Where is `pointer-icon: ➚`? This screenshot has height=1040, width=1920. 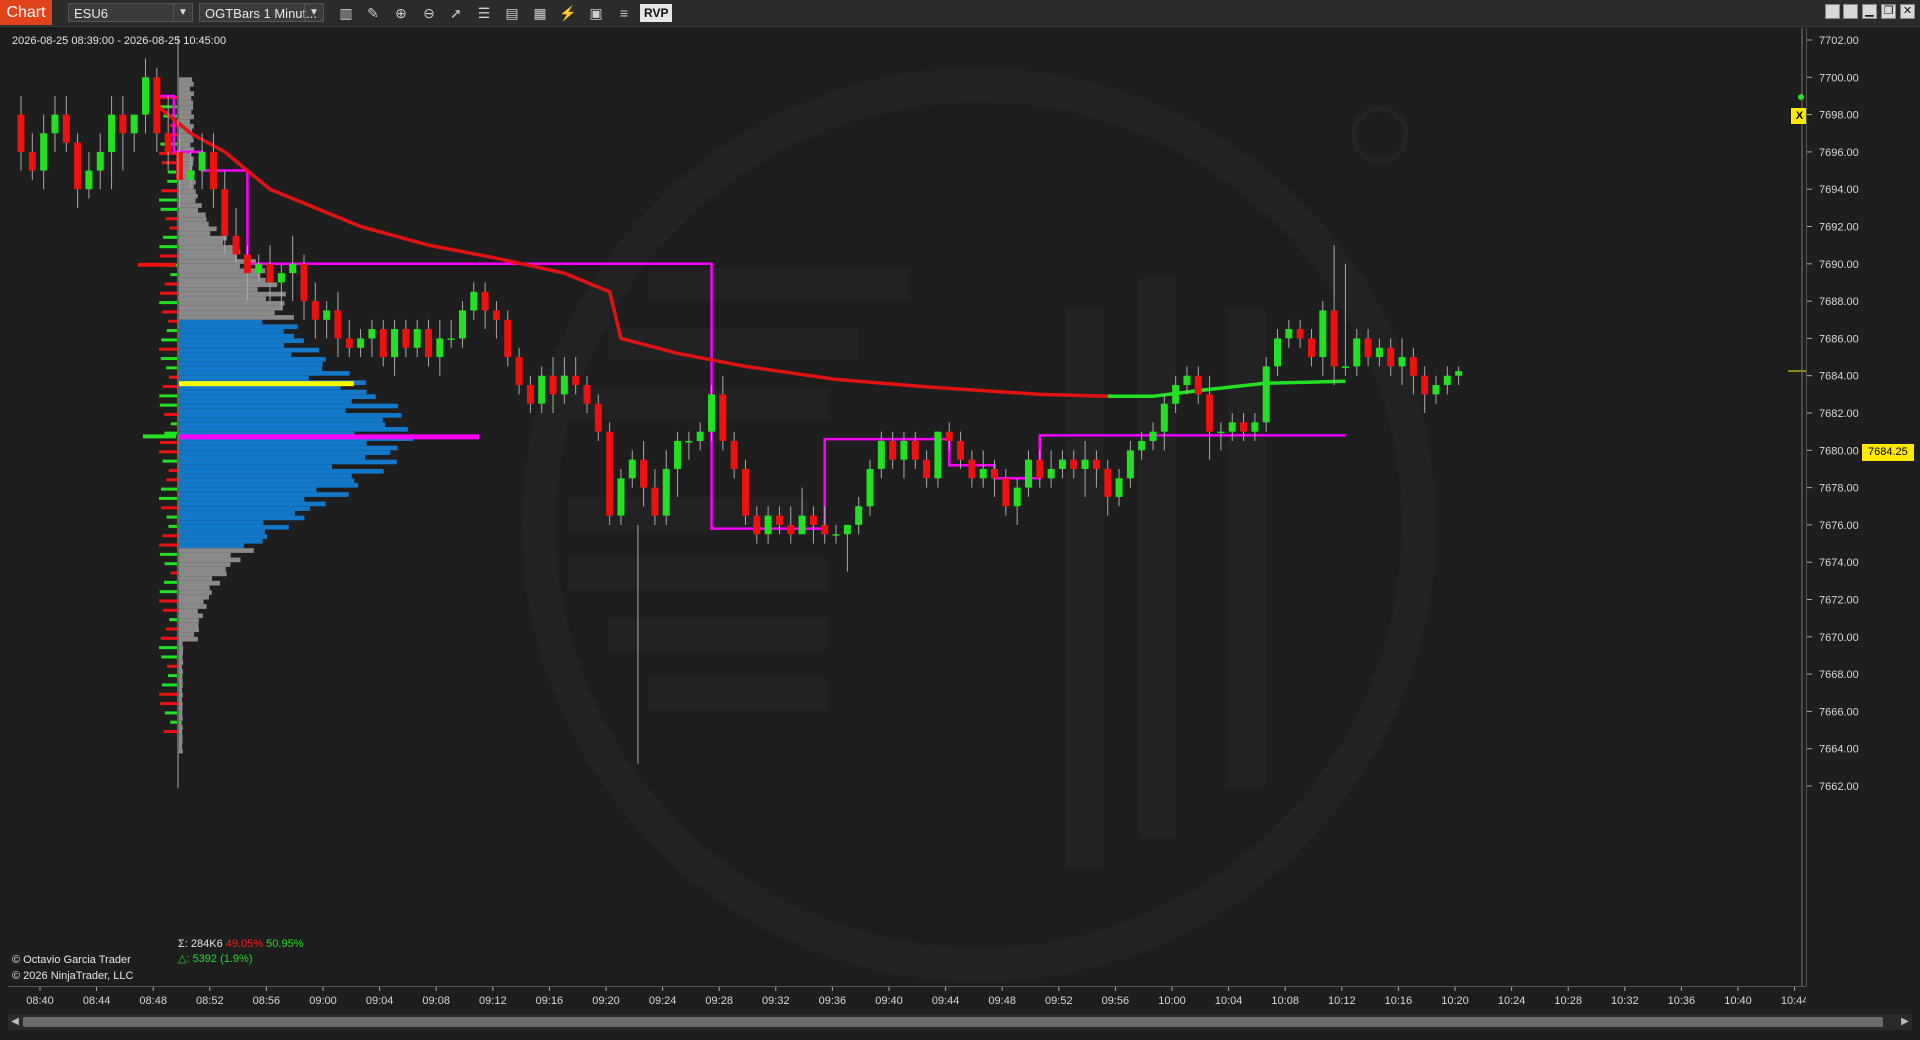 pointer-icon: ➚ is located at coordinates (456, 13).